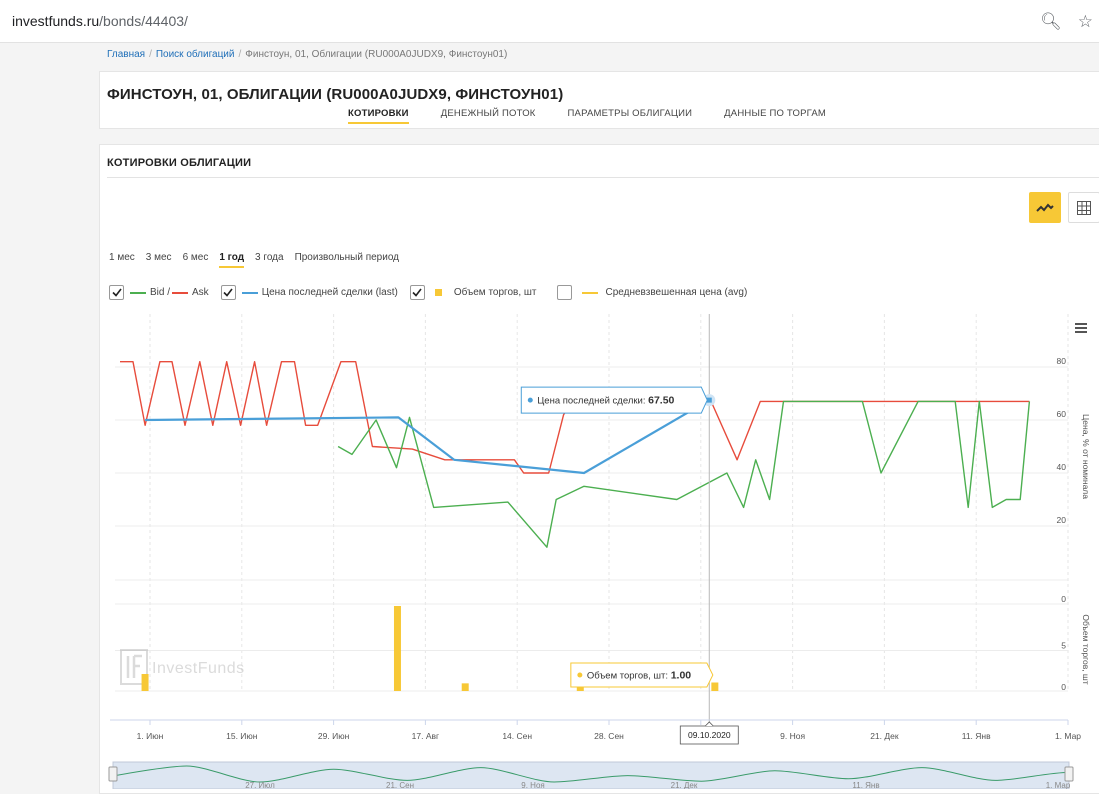 The width and height of the screenshot is (1099, 794). I want to click on crosshair-date-label: 09.10.2020, so click(709, 733).